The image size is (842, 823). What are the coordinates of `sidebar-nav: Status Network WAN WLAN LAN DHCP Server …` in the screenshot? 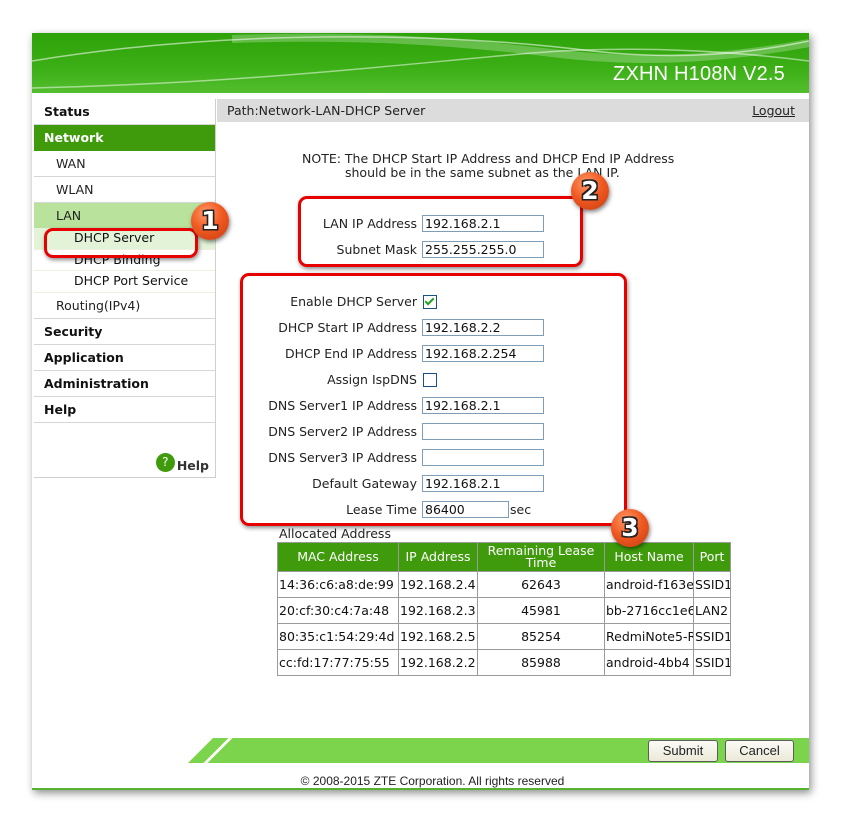 It's located at (125, 288).